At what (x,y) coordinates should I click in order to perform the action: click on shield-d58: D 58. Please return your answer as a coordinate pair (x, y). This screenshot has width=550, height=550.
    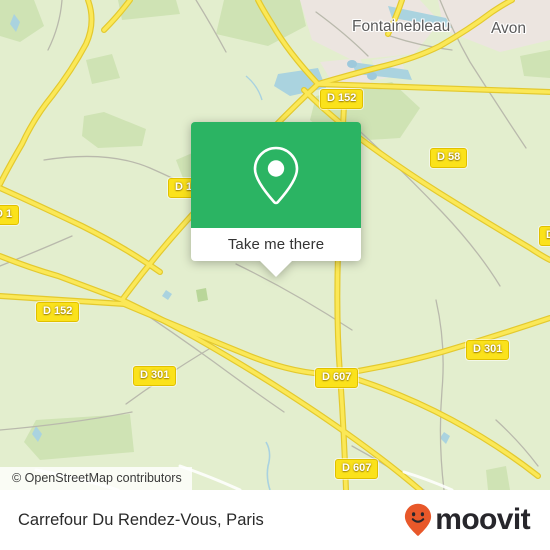
    Looking at the image, I should click on (449, 158).